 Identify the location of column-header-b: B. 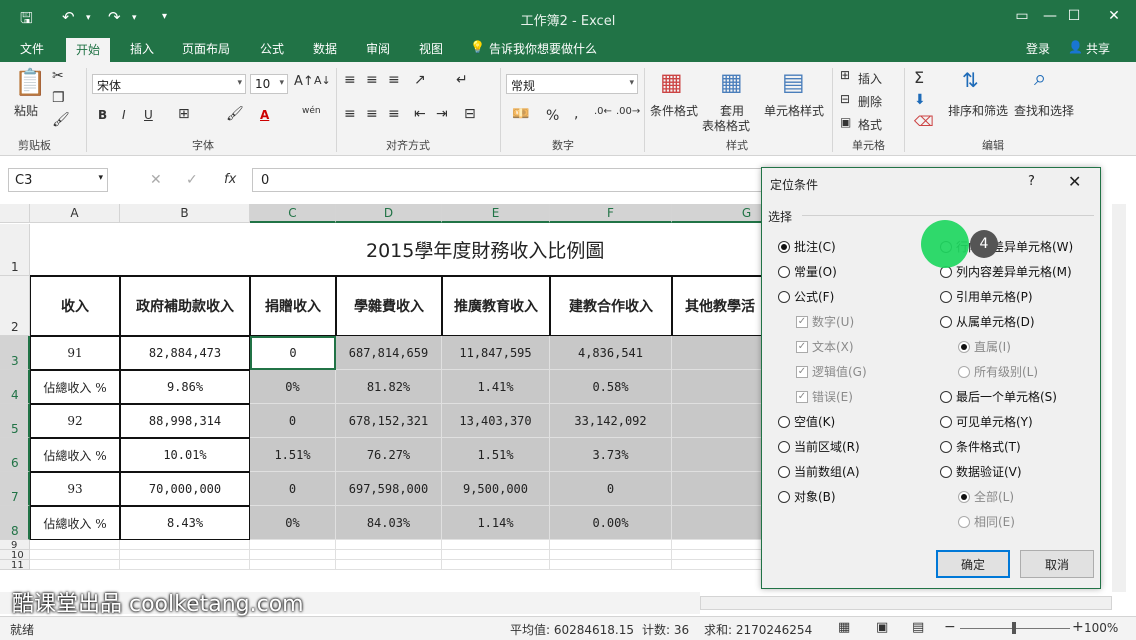
(185, 213).